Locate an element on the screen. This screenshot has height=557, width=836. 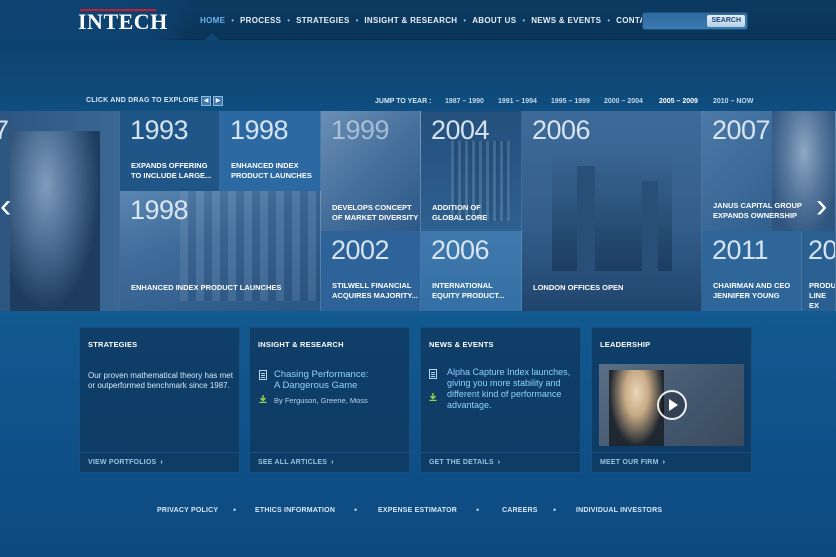
year-range-2000-2004: 2000 – 2004 is located at coordinates (623, 101).